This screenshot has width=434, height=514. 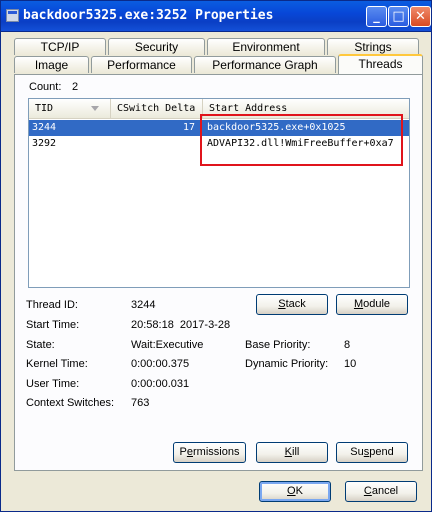 What do you see at coordinates (350, 364) in the screenshot?
I see `dynamic-priority-value: 10` at bounding box center [350, 364].